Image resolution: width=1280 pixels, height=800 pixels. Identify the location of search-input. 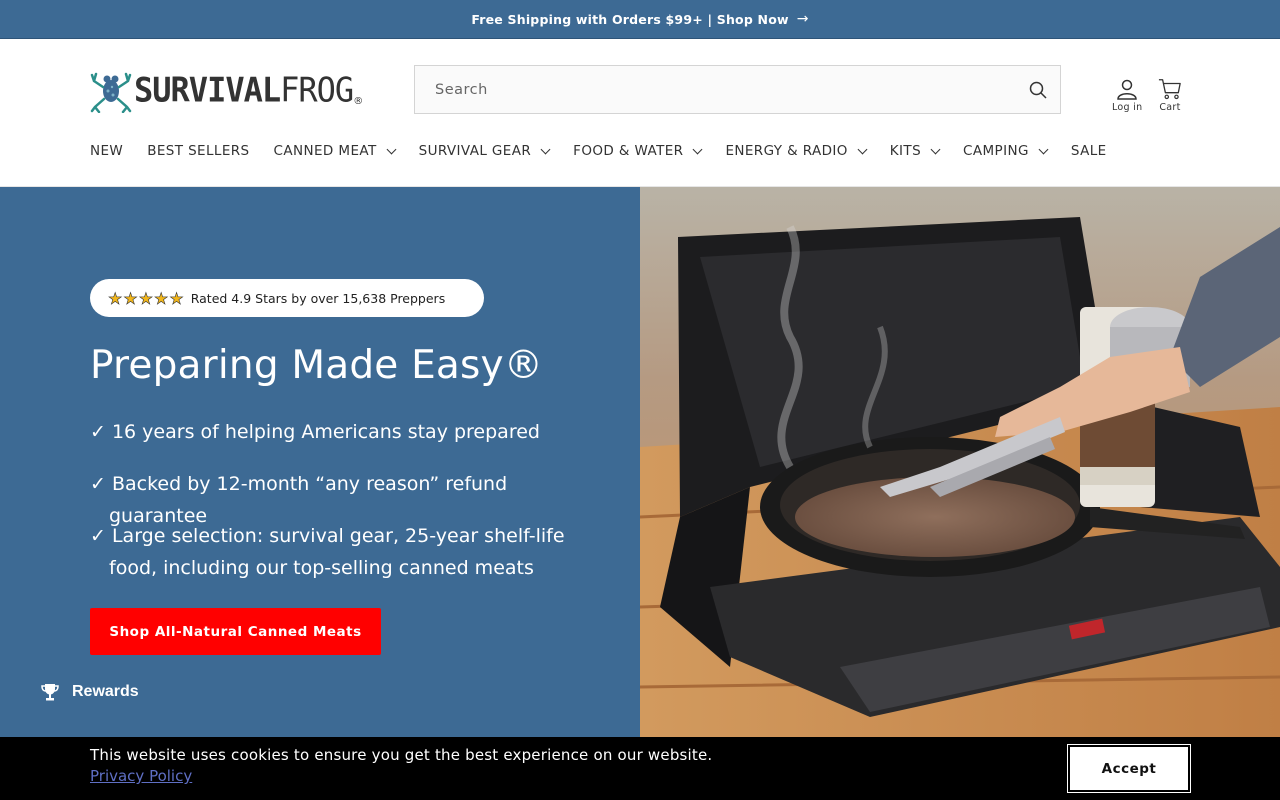
(725, 89).